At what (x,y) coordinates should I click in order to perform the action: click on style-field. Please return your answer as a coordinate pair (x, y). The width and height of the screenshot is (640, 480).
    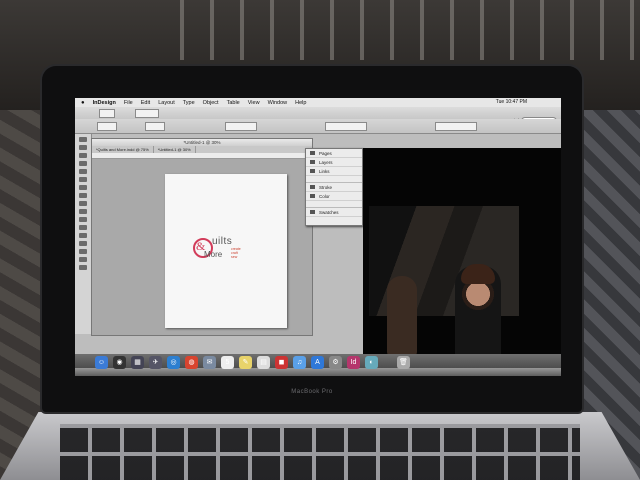
    Looking at the image, I should click on (456, 126).